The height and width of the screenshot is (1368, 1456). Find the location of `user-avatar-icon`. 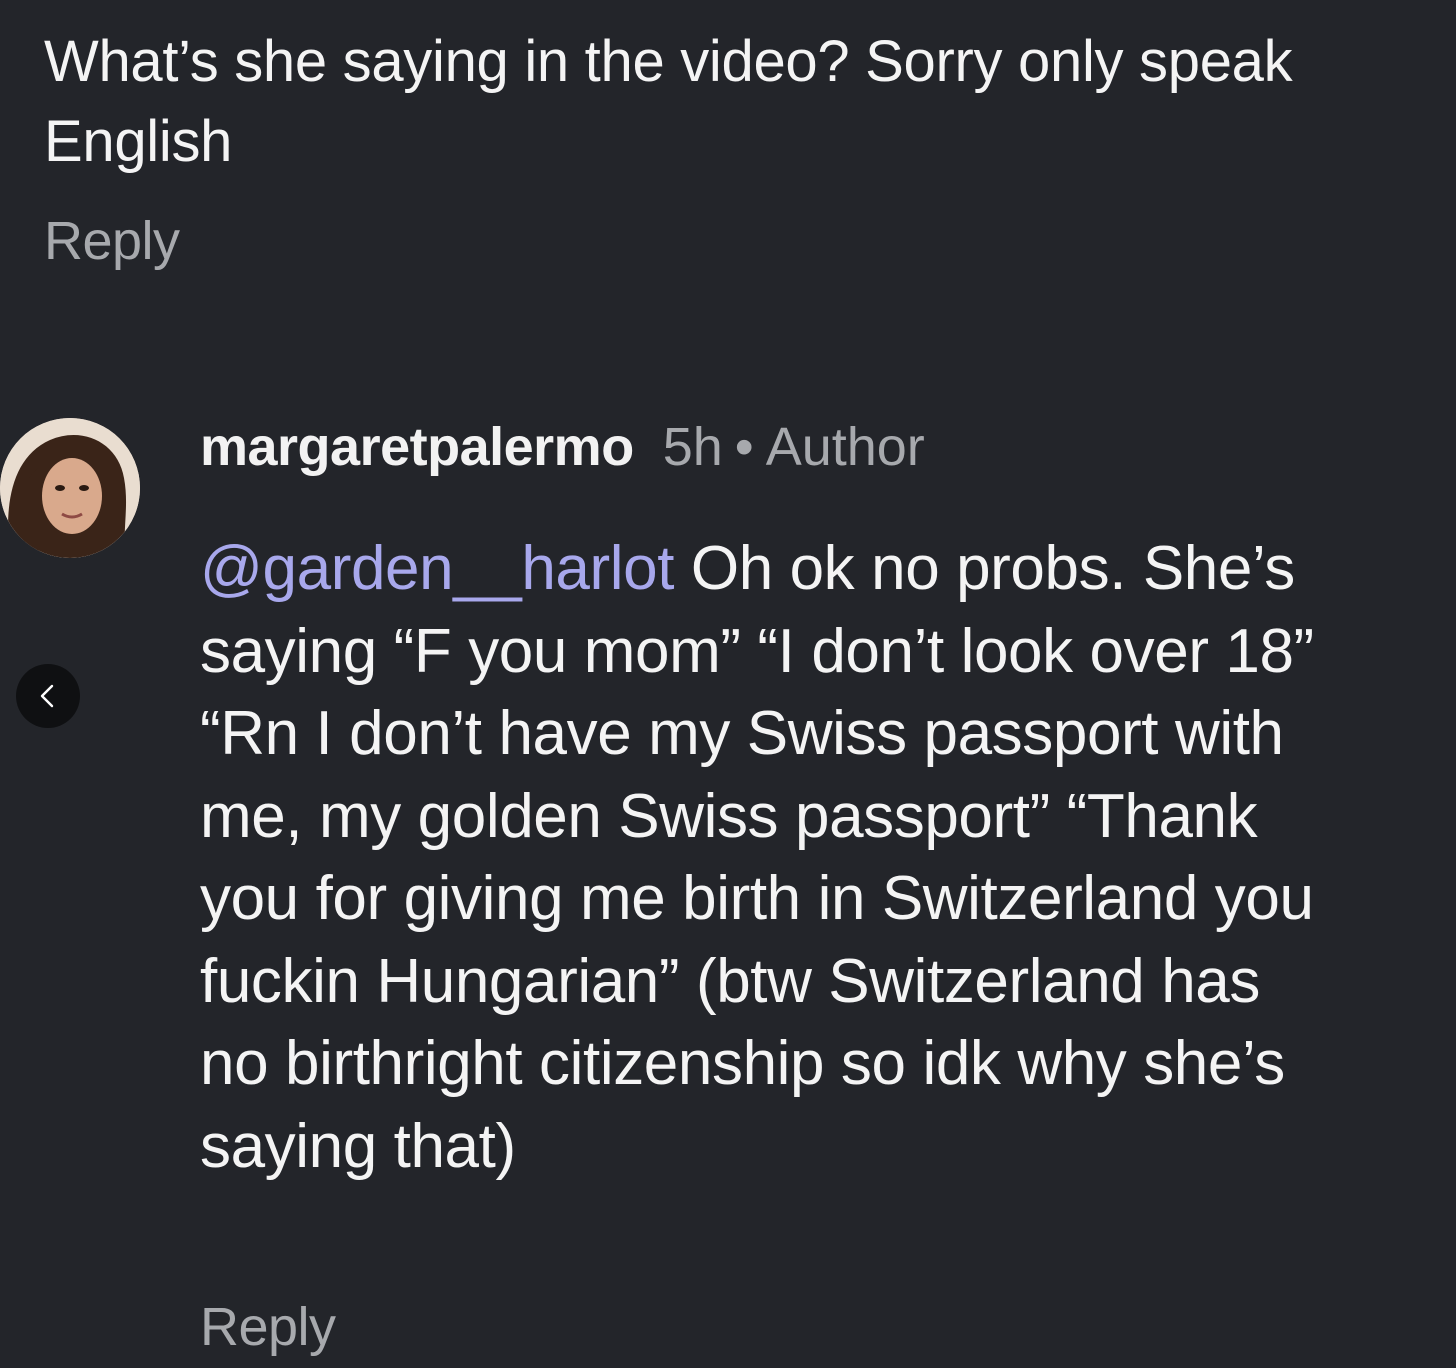

user-avatar-icon is located at coordinates (70, 488).